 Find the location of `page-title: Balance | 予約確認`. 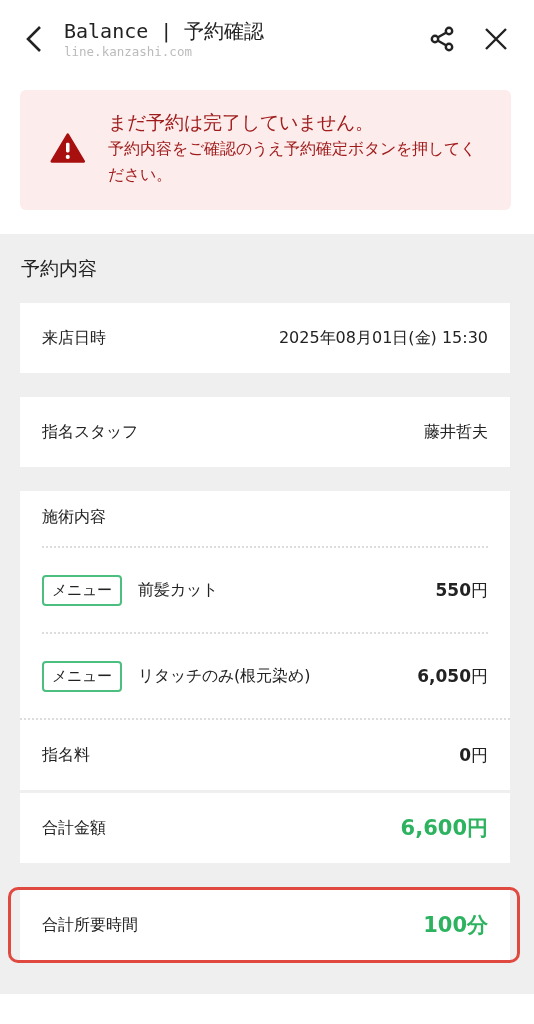

page-title: Balance | 予約確認 is located at coordinates (165, 31).